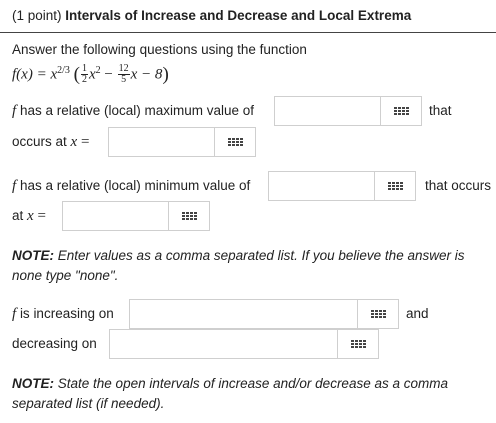  Describe the element at coordinates (65, 275) in the screenshot. I see `note-values-line2: none type "none".` at that location.